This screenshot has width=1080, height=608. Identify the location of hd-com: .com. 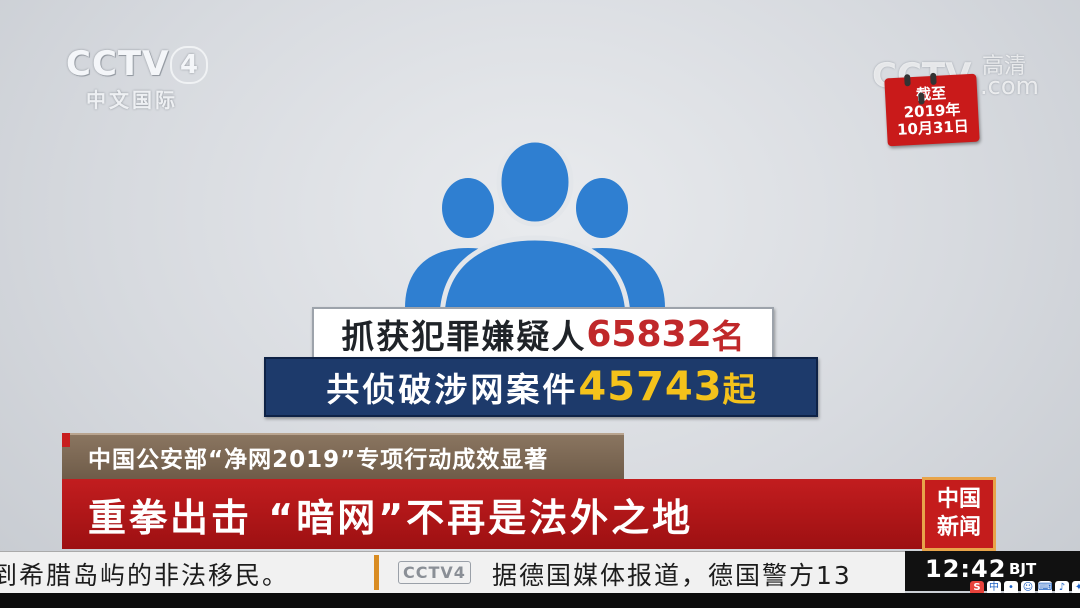
(1009, 86).